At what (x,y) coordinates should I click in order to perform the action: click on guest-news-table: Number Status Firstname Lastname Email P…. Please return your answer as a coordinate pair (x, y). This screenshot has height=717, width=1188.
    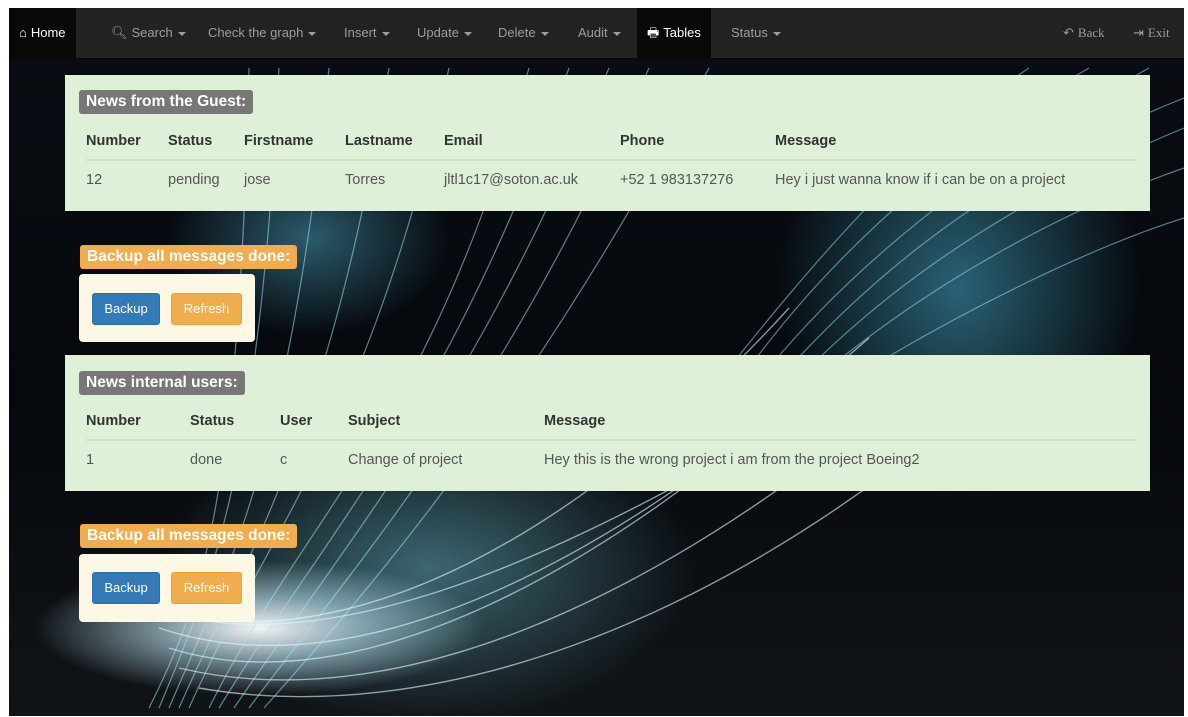
    Looking at the image, I should click on (611, 161).